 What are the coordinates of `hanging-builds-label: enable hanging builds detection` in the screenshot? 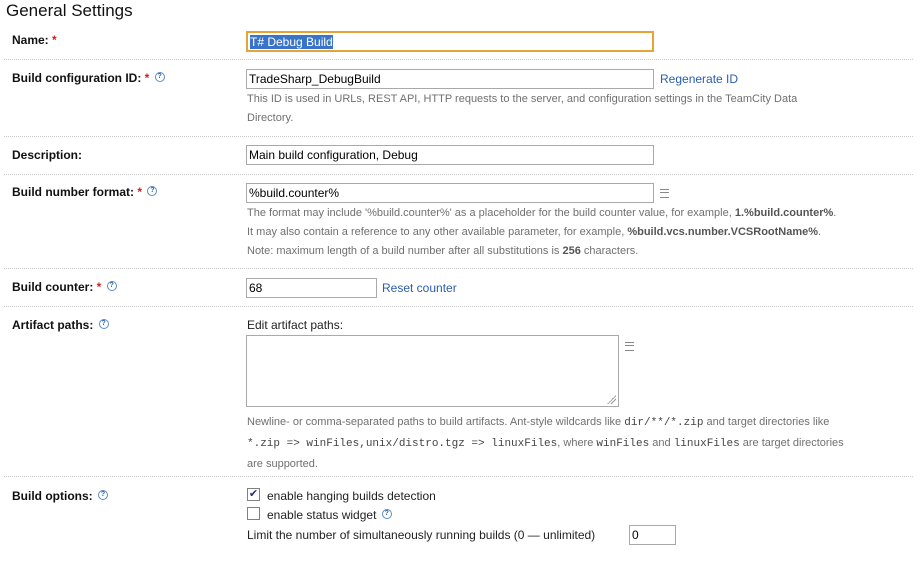 It's located at (351, 496).